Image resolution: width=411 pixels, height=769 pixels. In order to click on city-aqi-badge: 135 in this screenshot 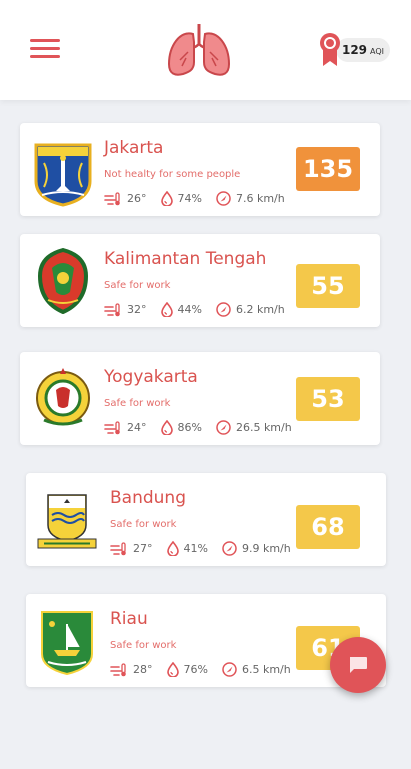, I will do `click(328, 169)`.